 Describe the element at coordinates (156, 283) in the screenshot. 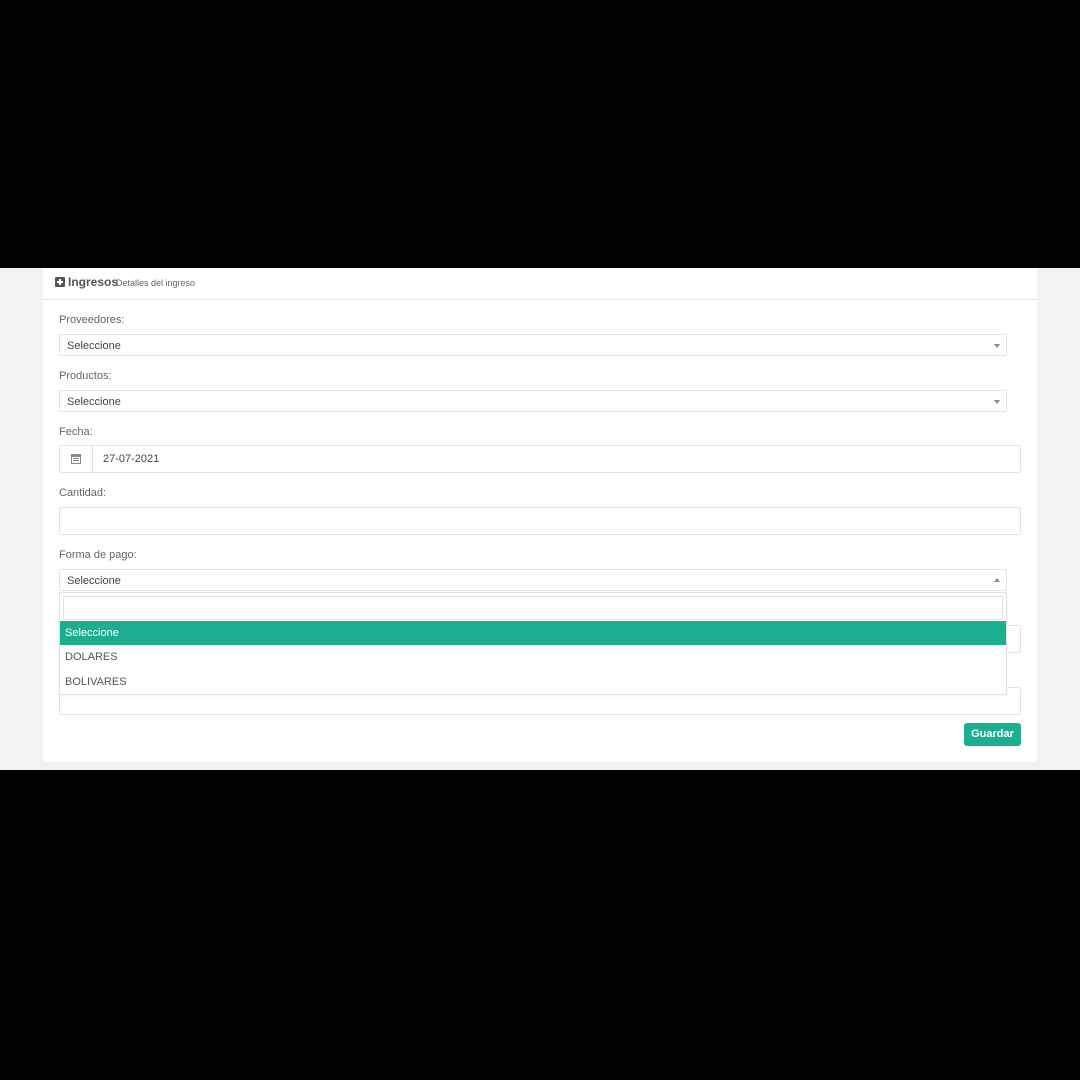

I see `panel-subtitle: Detalles del ingreso` at that location.